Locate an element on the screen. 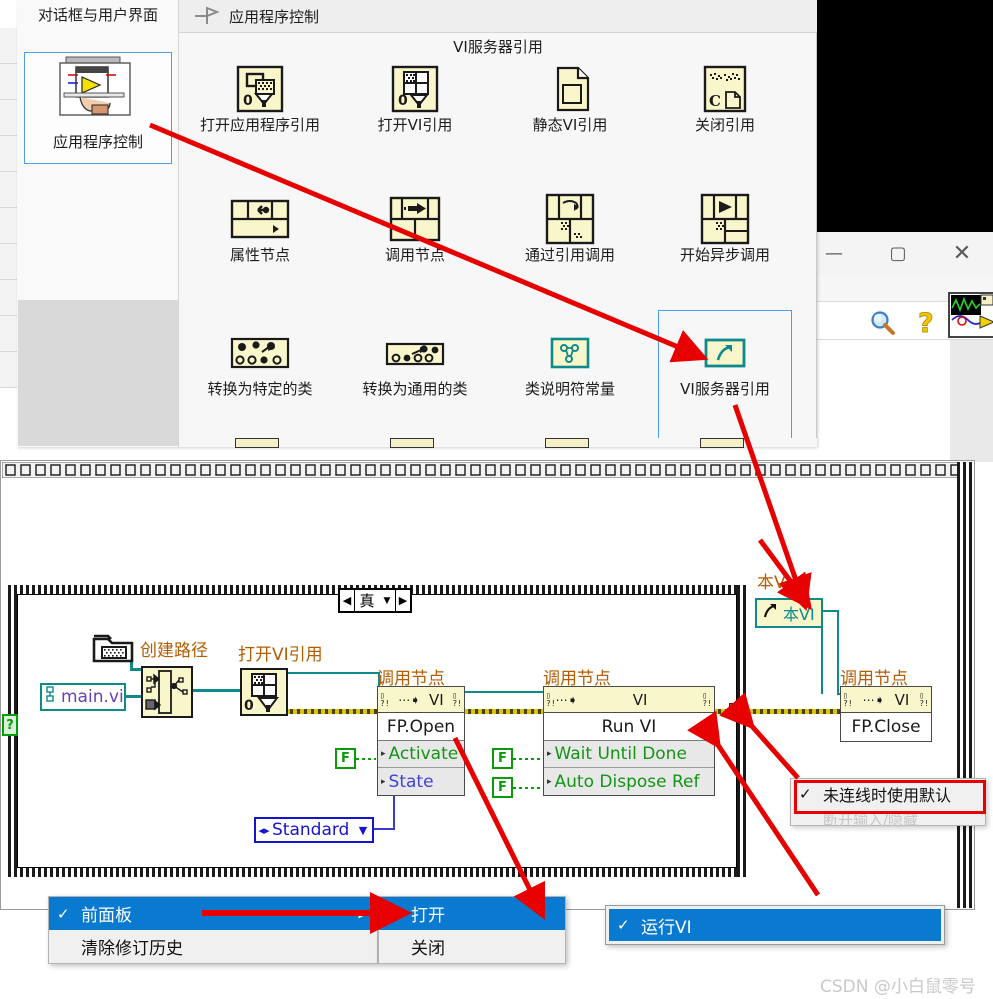 The image size is (993, 999). use-default-highlight-box is located at coordinates (890, 797).